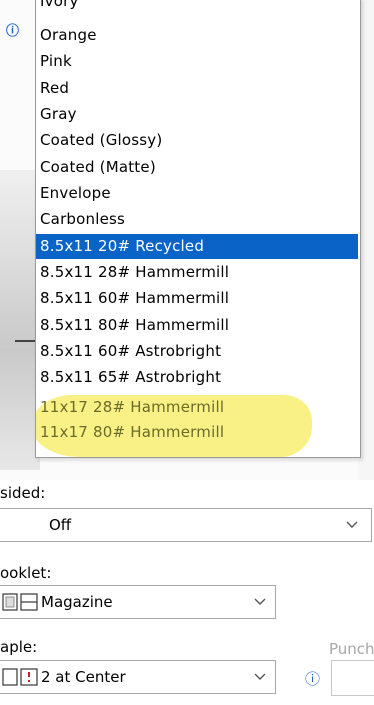 This screenshot has height=705, width=374. What do you see at coordinates (197, 298) in the screenshot?
I see `option-8-5x11-60-hammermill: 8.5x11 60# Hammermill` at bounding box center [197, 298].